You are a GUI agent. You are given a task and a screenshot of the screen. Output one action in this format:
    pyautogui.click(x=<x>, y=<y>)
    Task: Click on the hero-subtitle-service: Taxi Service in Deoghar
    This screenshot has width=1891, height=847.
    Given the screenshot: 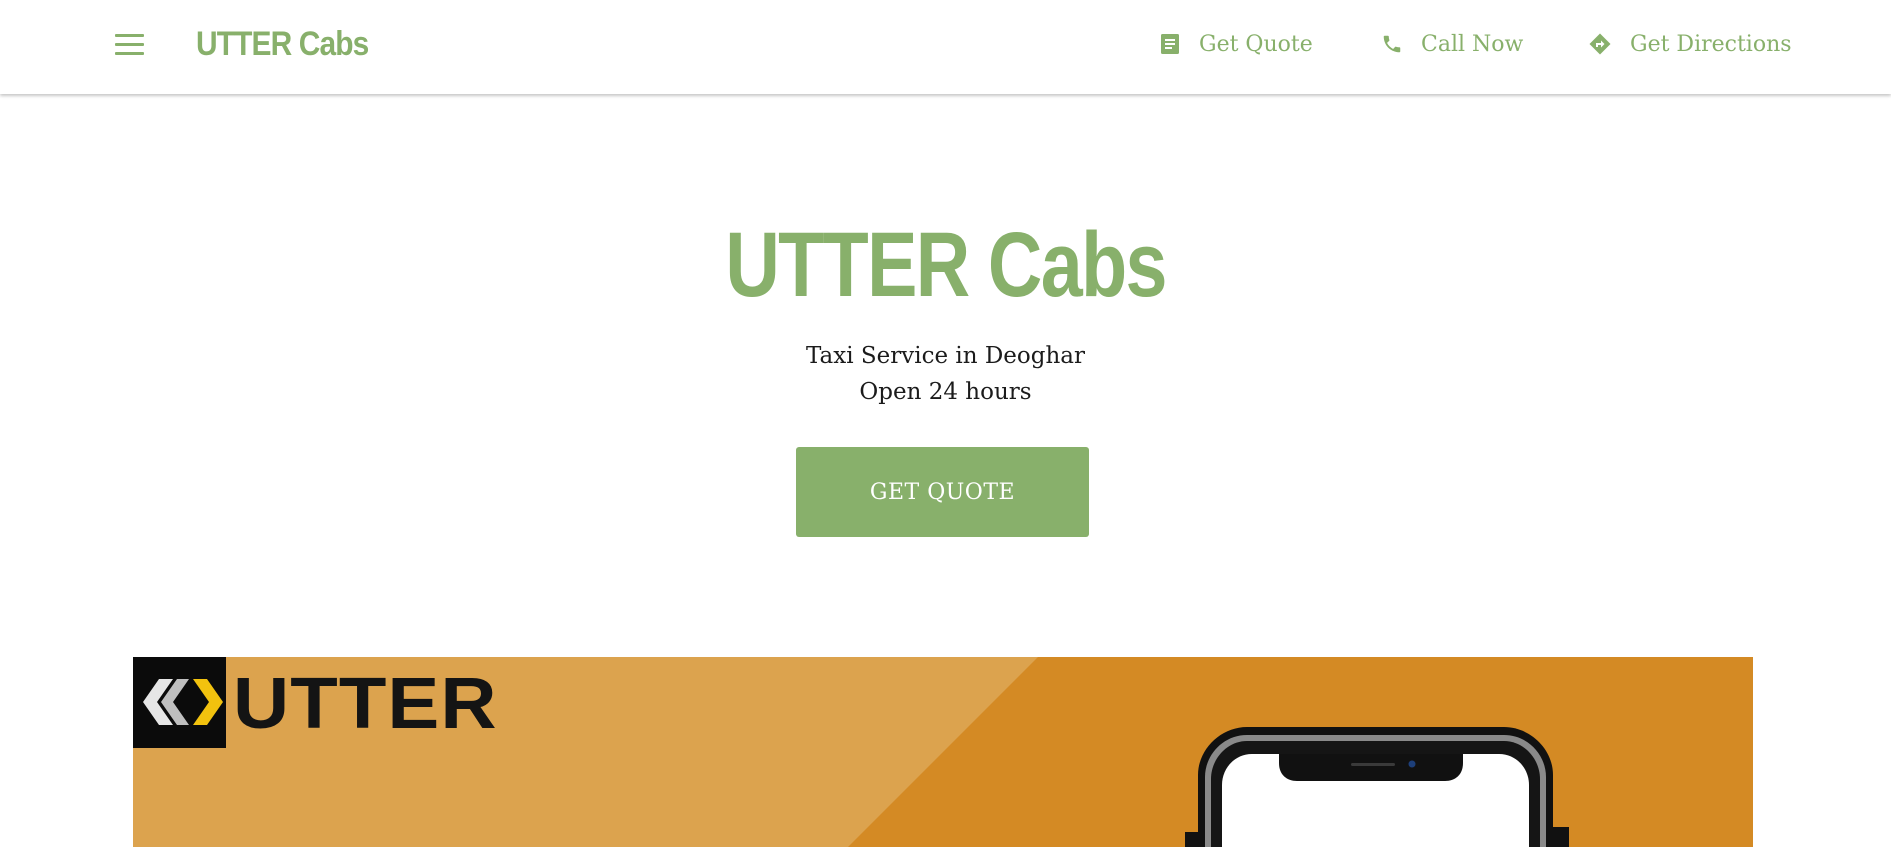 What is the action you would take?
    pyautogui.click(x=945, y=356)
    